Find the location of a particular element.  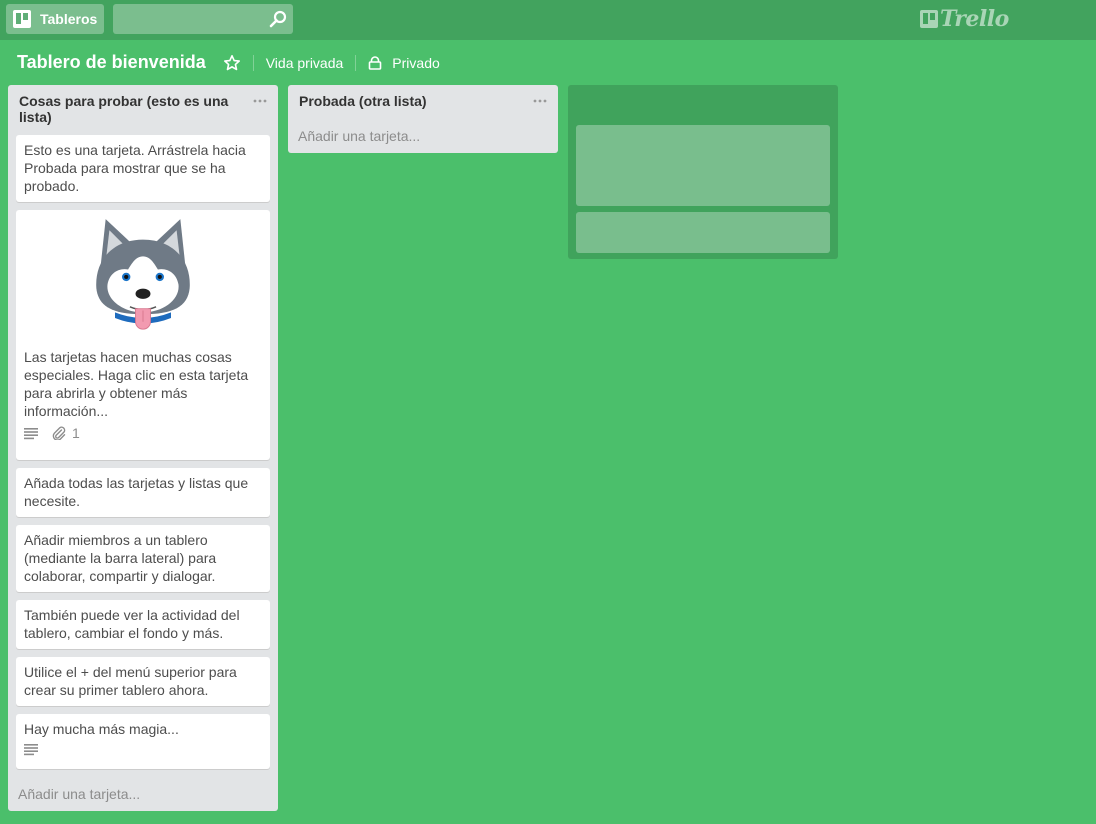

logo-text: Trello is located at coordinates (974, 19).